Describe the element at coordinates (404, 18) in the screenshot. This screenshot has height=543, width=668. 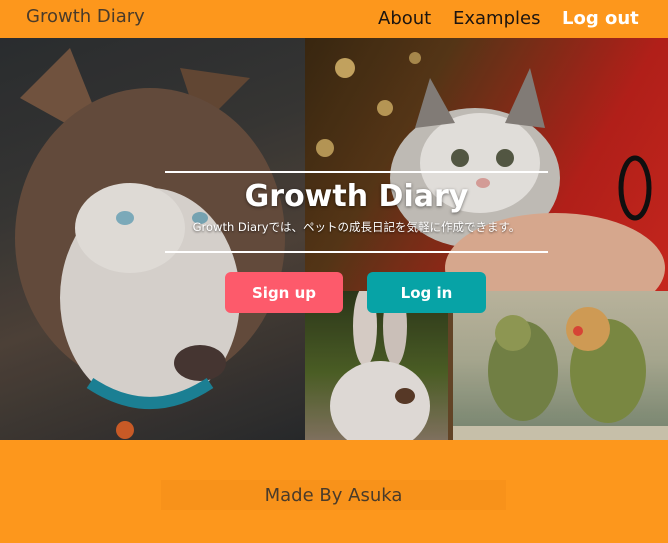
I see `nav-link-about: About` at that location.